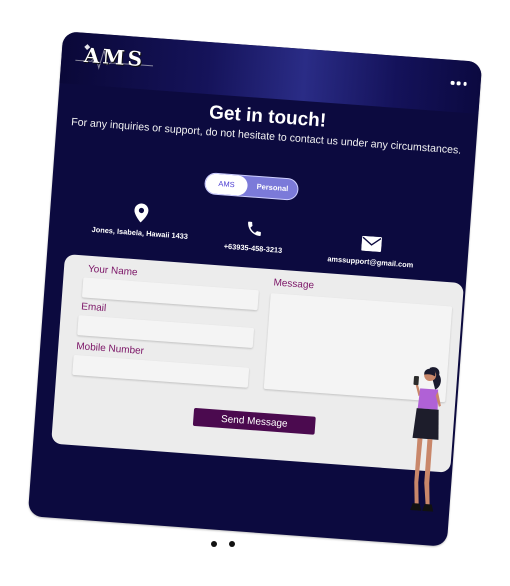 Image resolution: width=510 pixels, height=586 pixels. I want to click on mobile-label: Mobile Number, so click(110, 349).